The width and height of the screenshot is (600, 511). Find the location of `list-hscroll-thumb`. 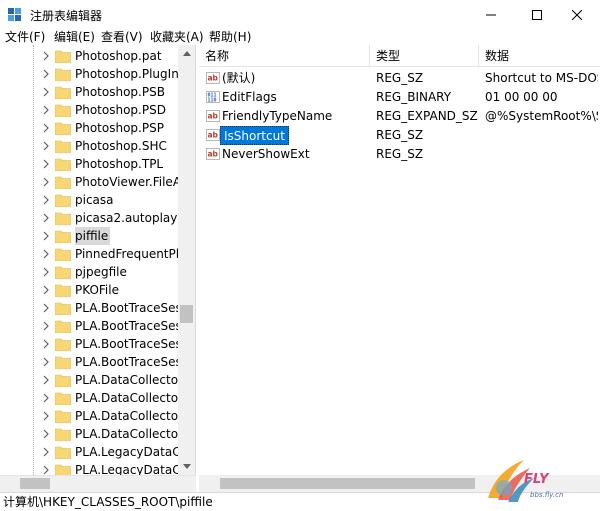

list-hscroll-thumb is located at coordinates (347, 483).